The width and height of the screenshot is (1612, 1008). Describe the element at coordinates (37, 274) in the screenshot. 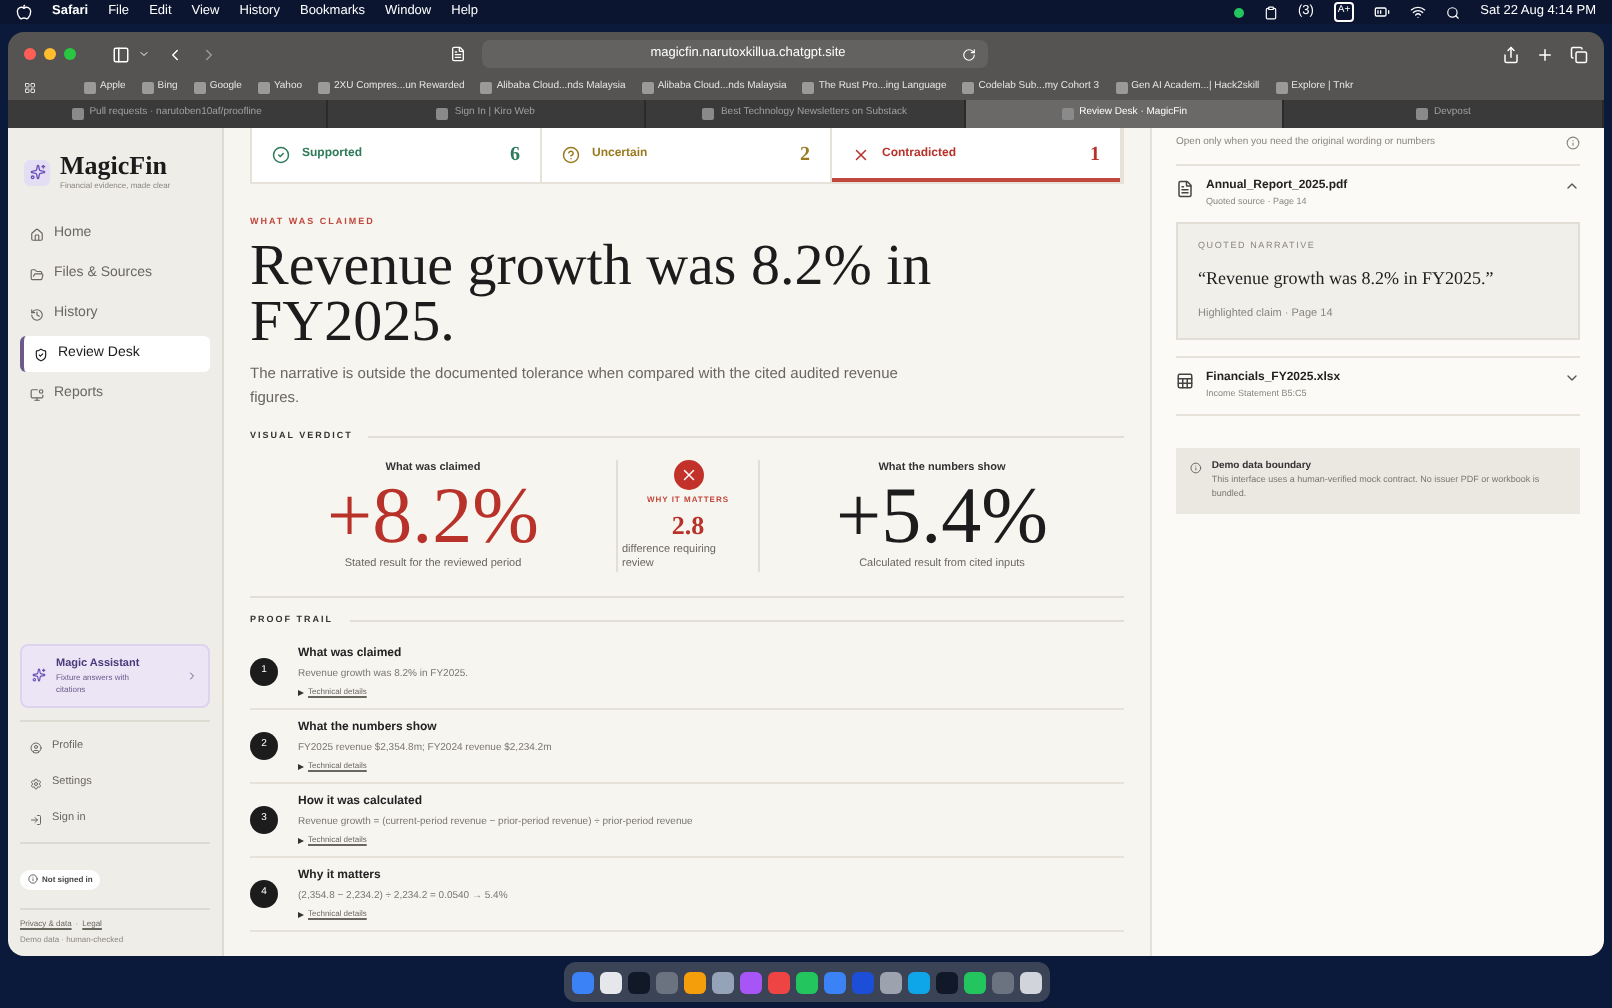

I see `files-icon` at that location.